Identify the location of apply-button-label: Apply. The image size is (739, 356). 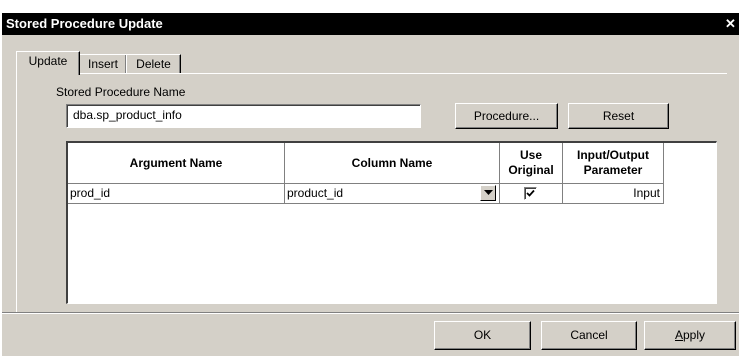
(690, 335).